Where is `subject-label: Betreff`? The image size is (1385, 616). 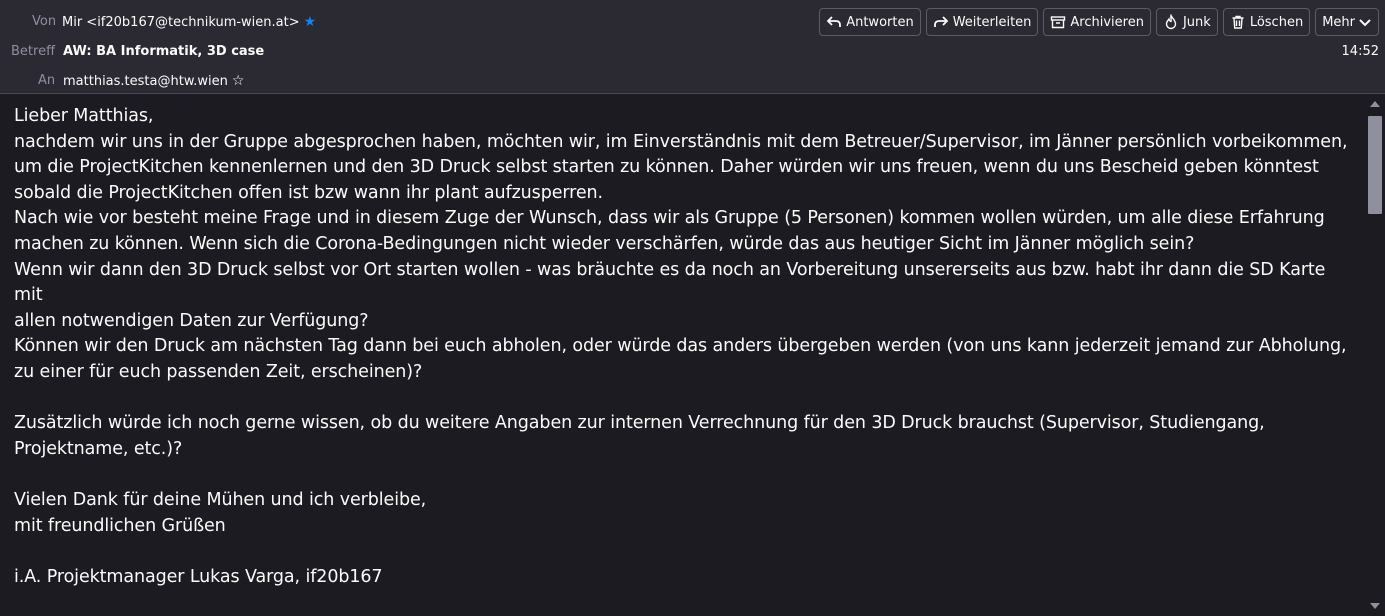 subject-label: Betreff is located at coordinates (33, 51).